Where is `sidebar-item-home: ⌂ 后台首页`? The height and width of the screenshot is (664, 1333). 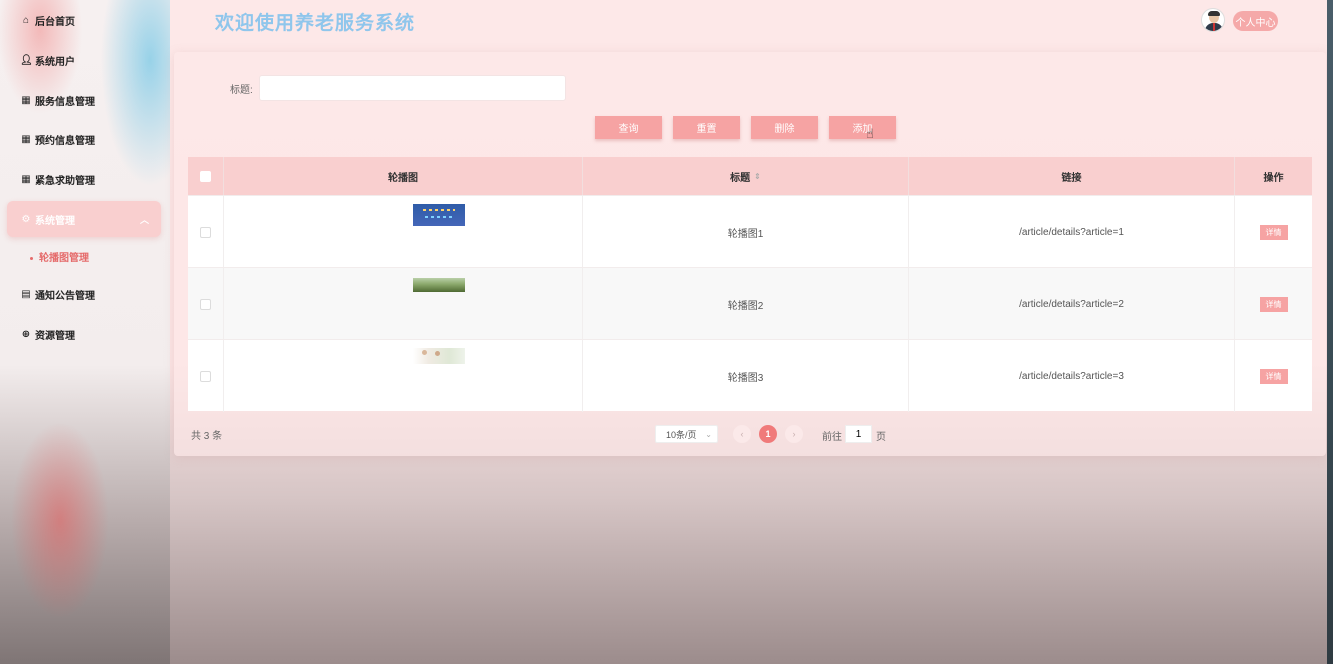 sidebar-item-home: ⌂ 后台首页 is located at coordinates (85, 20).